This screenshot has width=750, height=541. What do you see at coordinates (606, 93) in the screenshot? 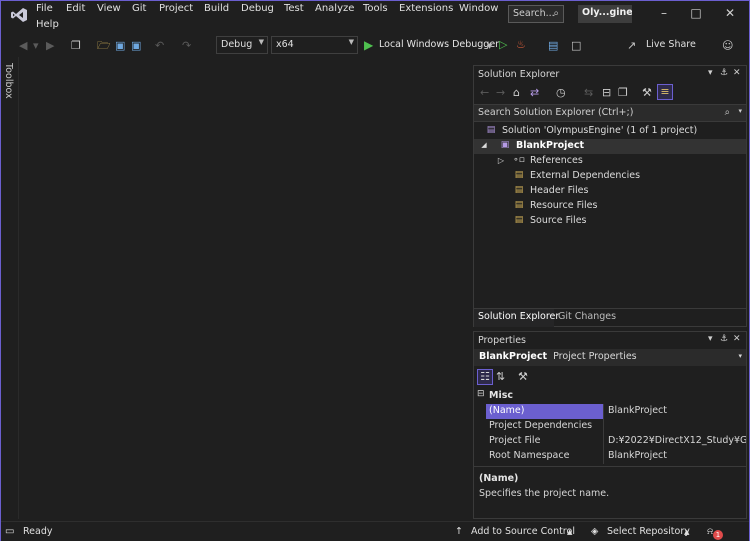
I see `collapse-all-icon: ⊟` at bounding box center [606, 93].